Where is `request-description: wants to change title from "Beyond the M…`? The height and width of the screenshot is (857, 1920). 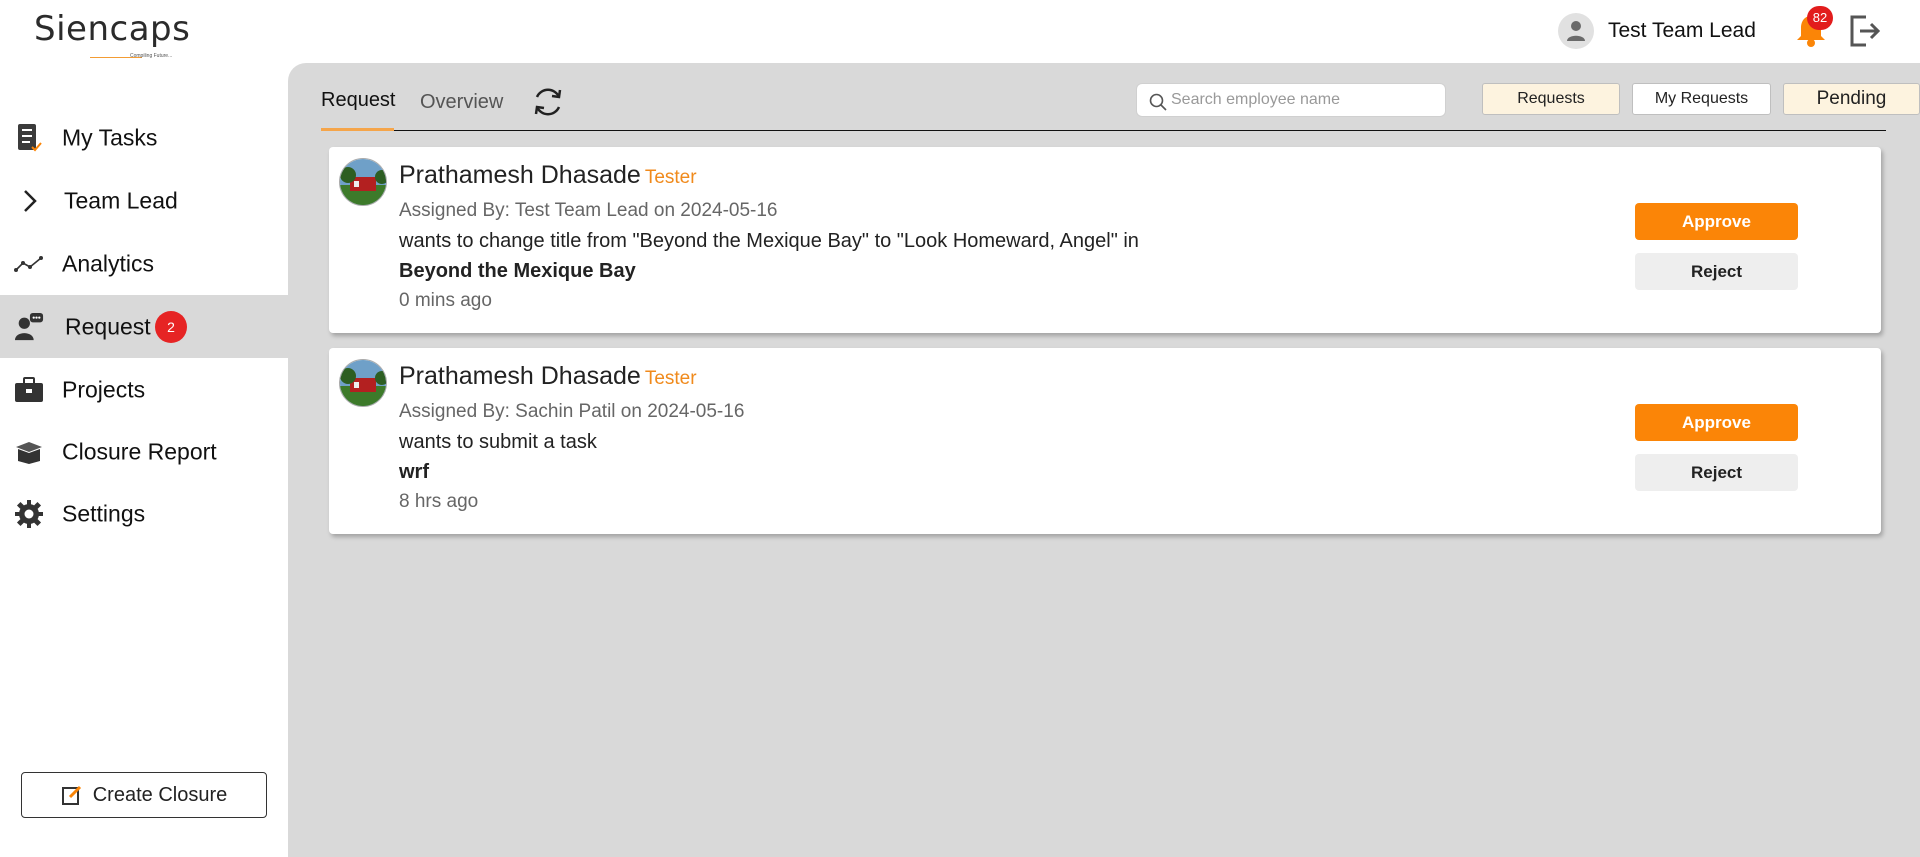
request-description: wants to change title from "Beyond the M… is located at coordinates (769, 241).